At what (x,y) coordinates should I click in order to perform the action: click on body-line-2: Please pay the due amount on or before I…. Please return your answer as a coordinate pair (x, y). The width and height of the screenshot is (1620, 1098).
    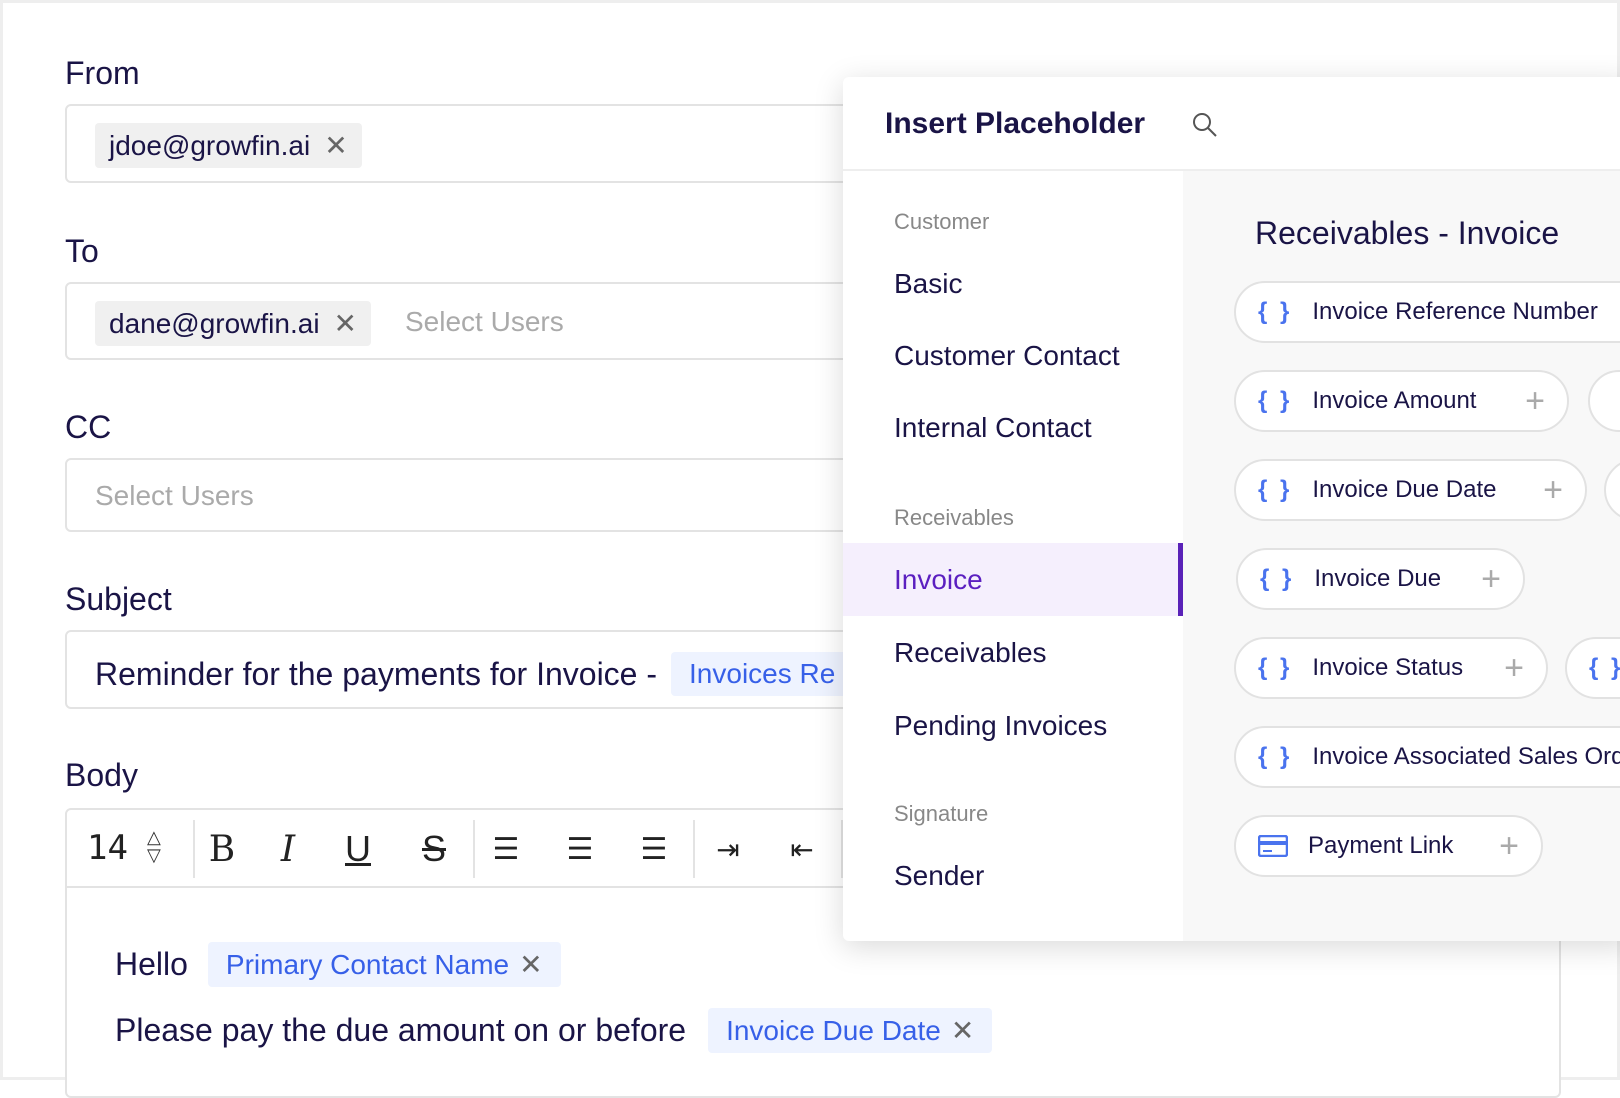
    Looking at the image, I should click on (554, 1030).